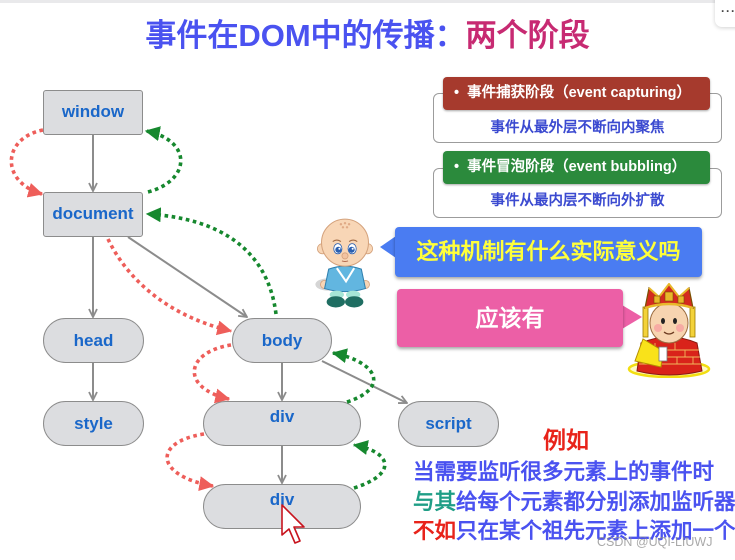  What do you see at coordinates (293, 524) in the screenshot?
I see `mouse-cursor-icon` at bounding box center [293, 524].